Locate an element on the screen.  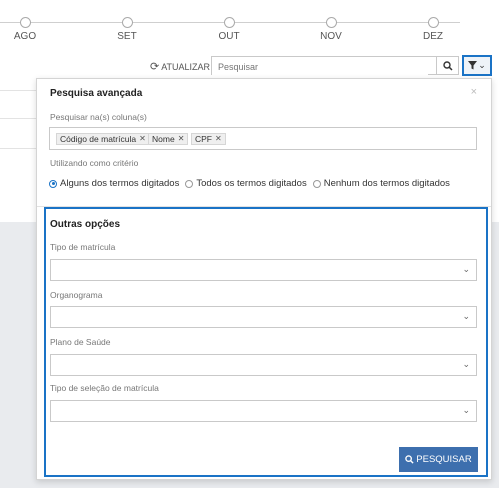
refresh-button: ⟳ ATUALIZAR is located at coordinates (180, 66).